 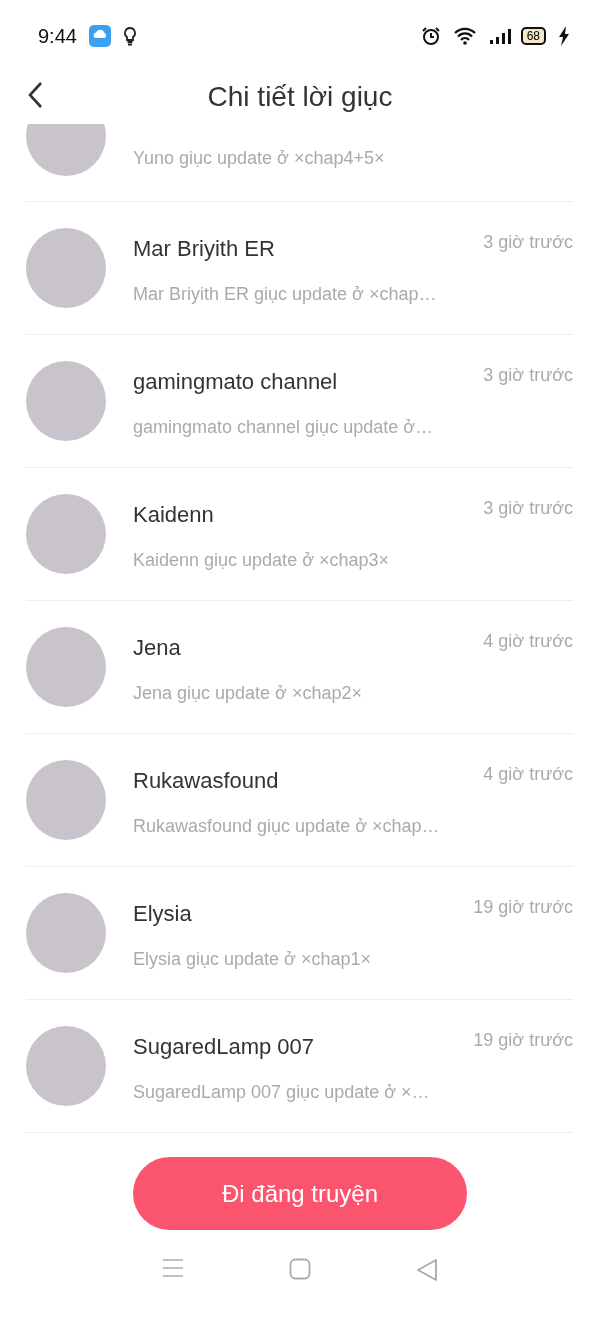 What do you see at coordinates (300, 1269) in the screenshot?
I see `home-square-icon` at bounding box center [300, 1269].